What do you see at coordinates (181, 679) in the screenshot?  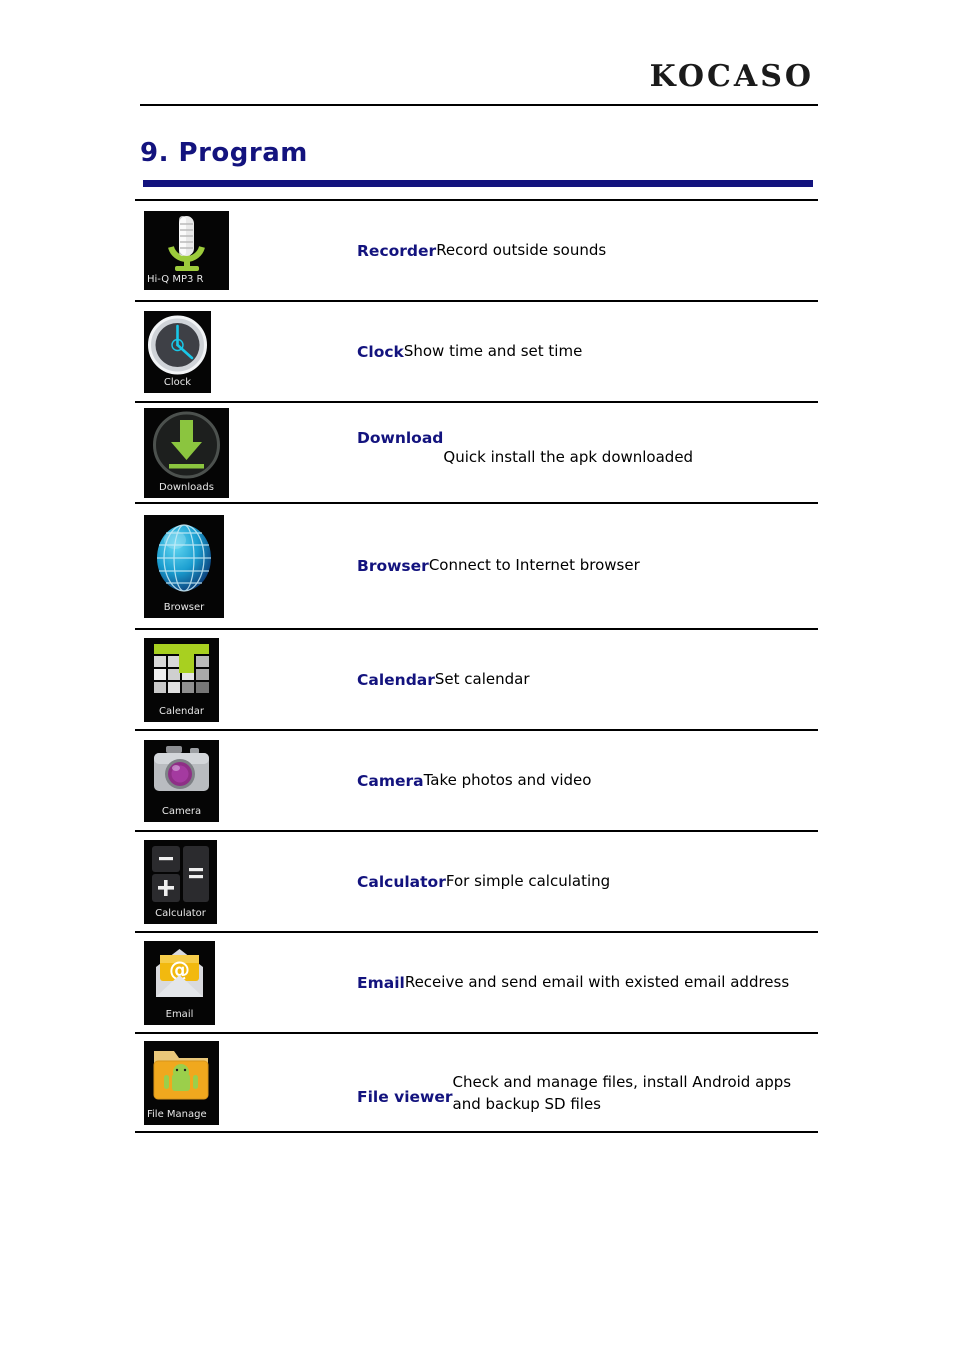 I see `calendar-icon: Calendar` at bounding box center [181, 679].